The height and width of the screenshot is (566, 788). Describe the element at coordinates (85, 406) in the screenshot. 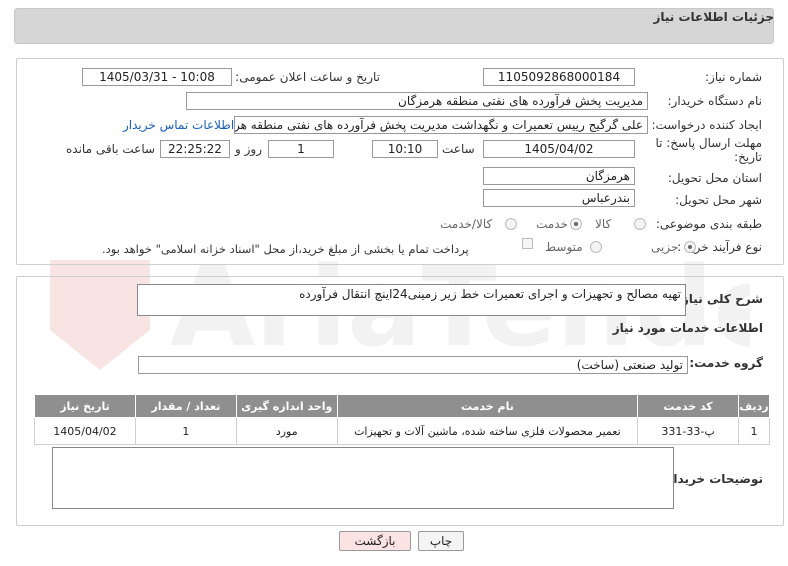

I see `col-need-date: تاریخ نیاز` at that location.